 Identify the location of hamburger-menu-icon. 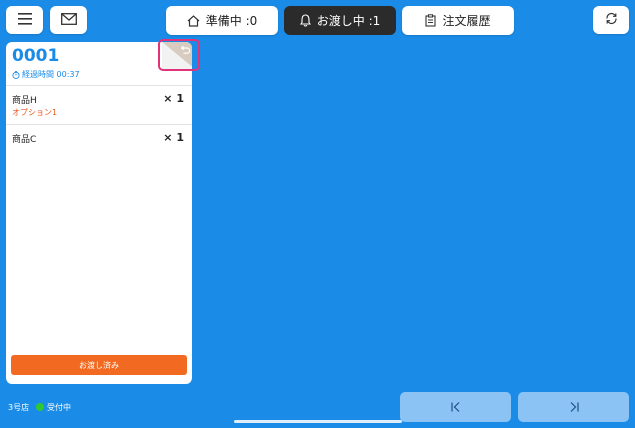
(24, 20).